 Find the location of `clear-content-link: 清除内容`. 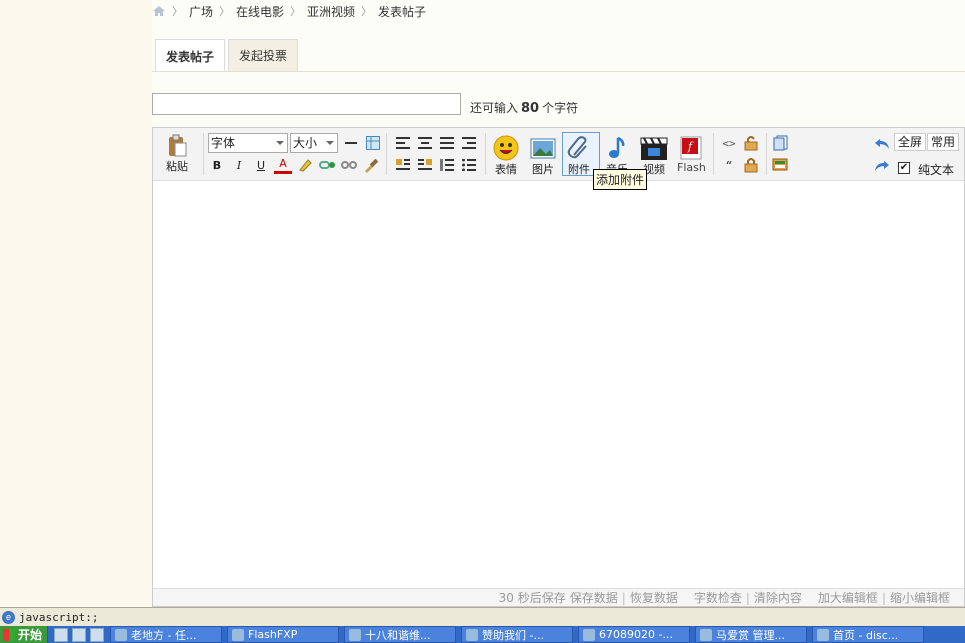

clear-content-link: 清除内容 is located at coordinates (778, 597).